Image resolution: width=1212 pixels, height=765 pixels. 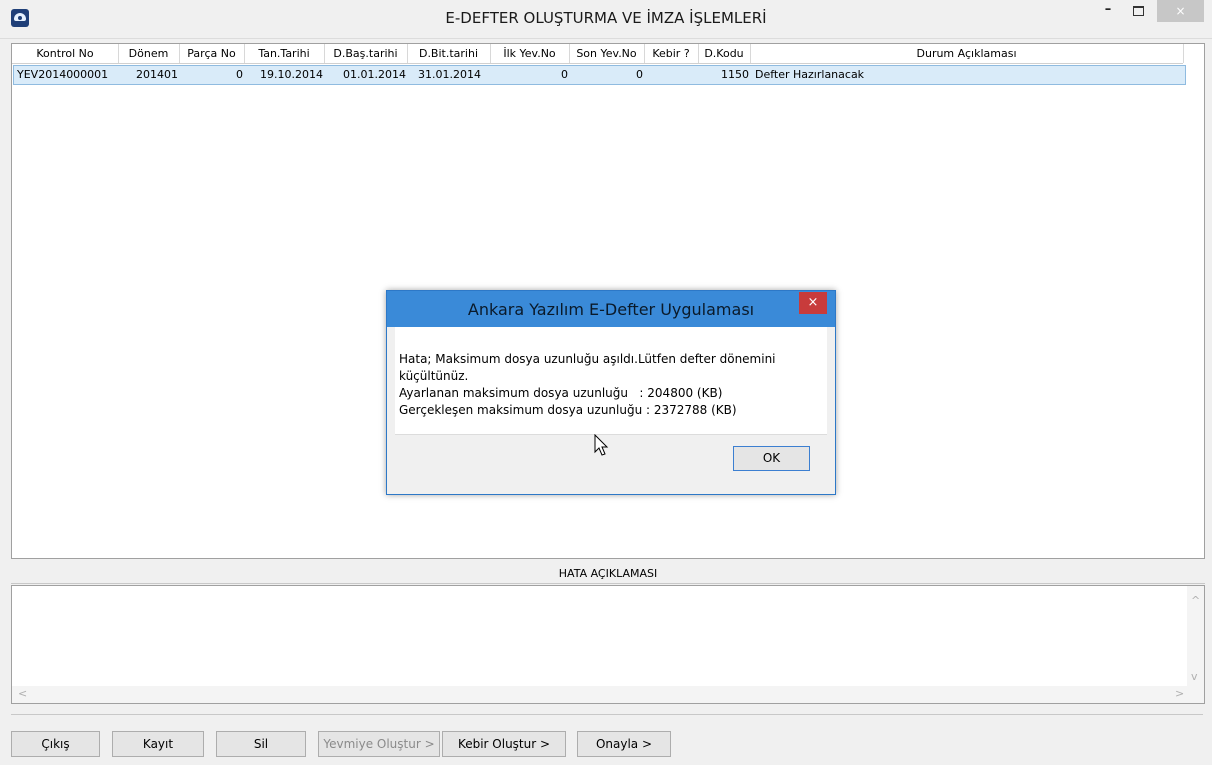 I want to click on close-button: ×, so click(x=1180, y=11).